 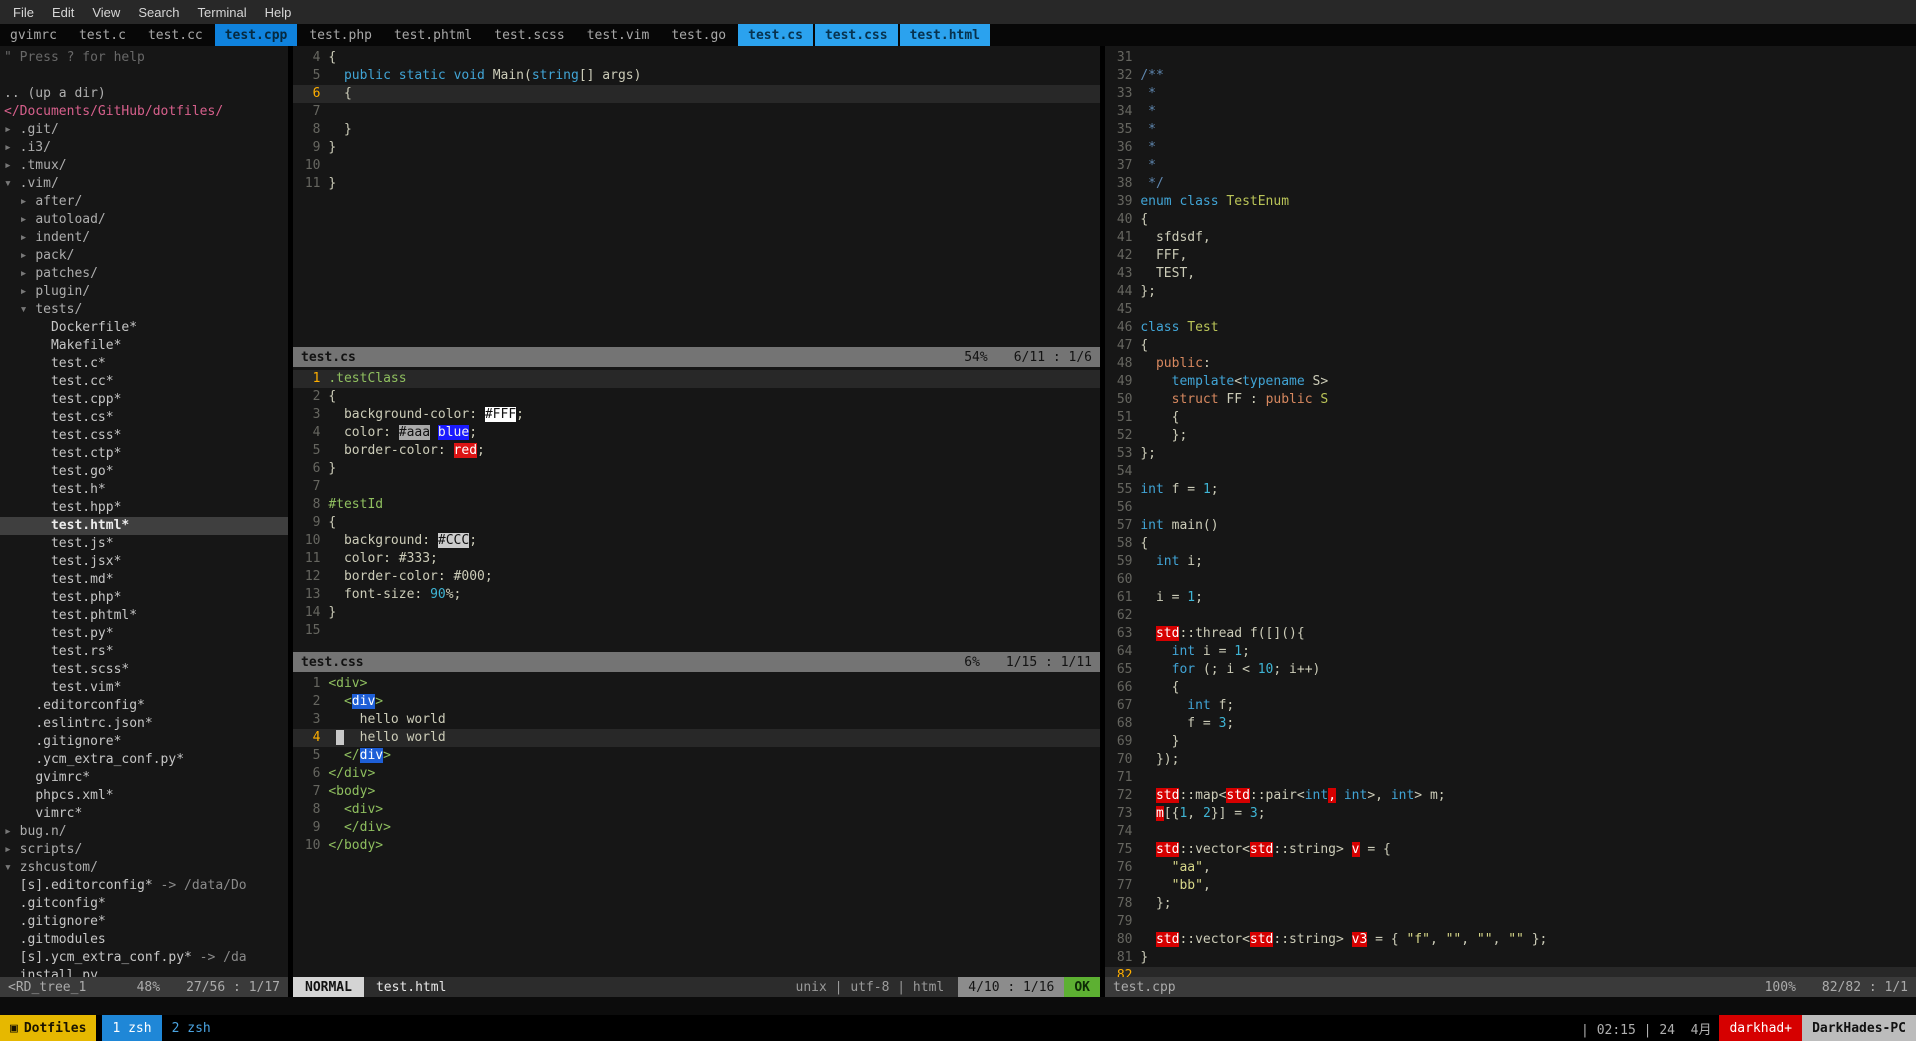 What do you see at coordinates (1512, 256) in the screenshot?
I see `code-line-42: 42 FFF,` at bounding box center [1512, 256].